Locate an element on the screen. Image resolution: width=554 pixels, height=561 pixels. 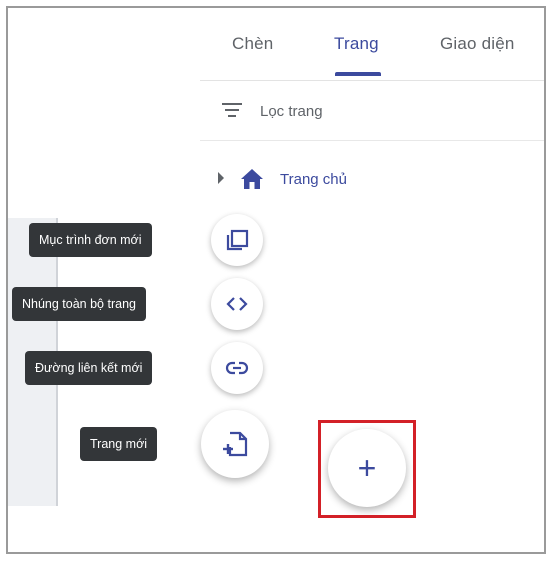
code-icon is located at coordinates (237, 304).